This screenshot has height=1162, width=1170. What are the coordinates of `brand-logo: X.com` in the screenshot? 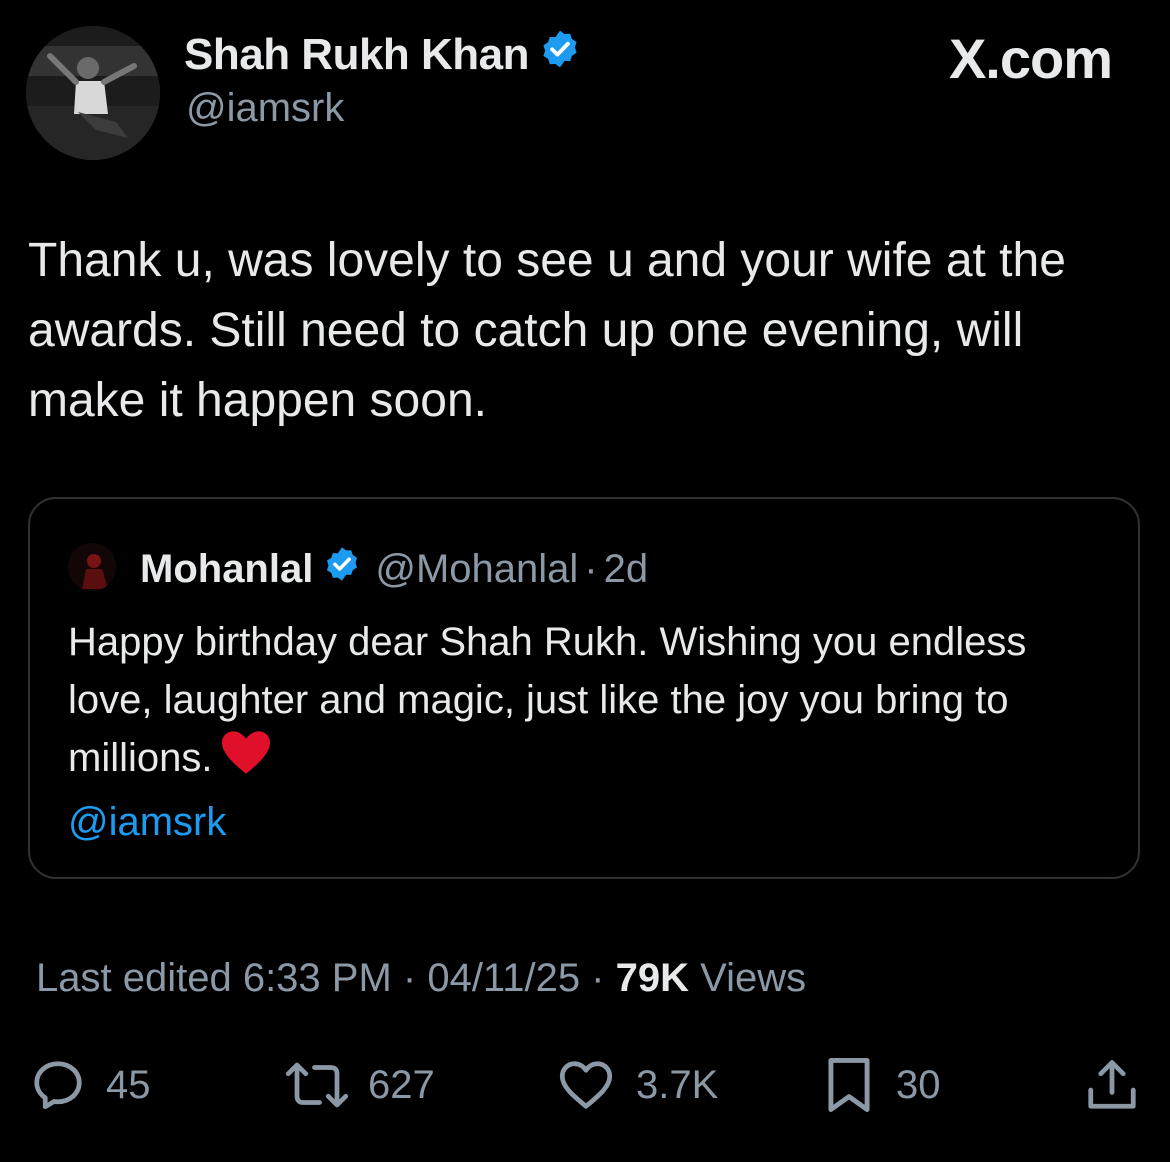 It's located at (1030, 58).